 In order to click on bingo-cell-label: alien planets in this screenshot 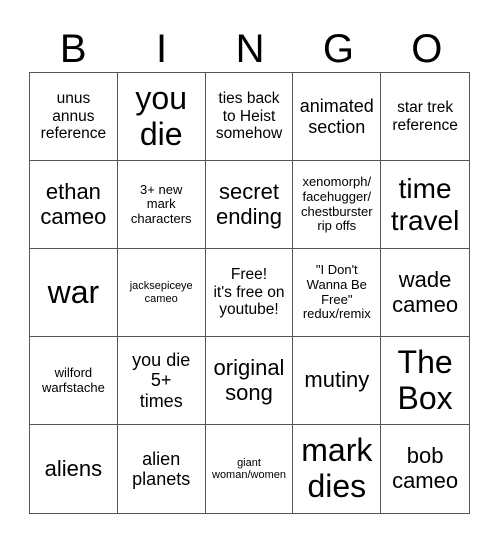, I will do `click(161, 468)`.